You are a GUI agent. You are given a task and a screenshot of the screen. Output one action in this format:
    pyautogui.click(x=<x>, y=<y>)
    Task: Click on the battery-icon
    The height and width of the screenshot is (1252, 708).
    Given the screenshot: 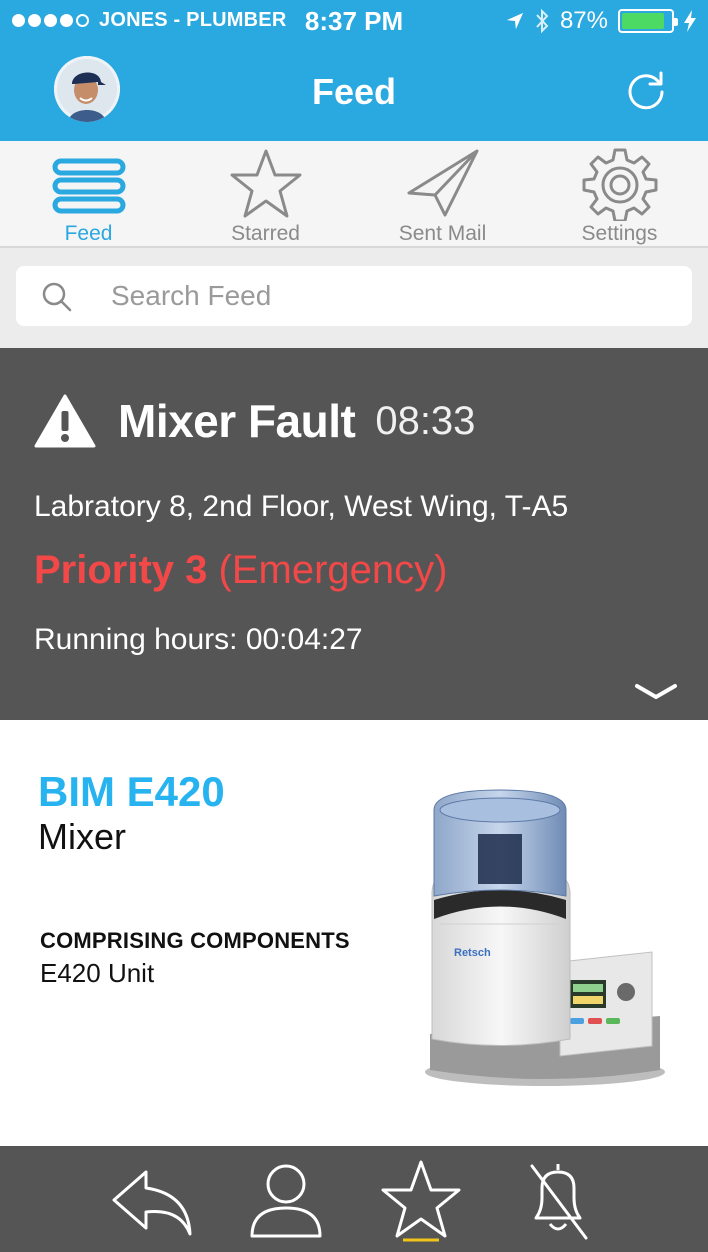 What is the action you would take?
    pyautogui.click(x=648, y=21)
    